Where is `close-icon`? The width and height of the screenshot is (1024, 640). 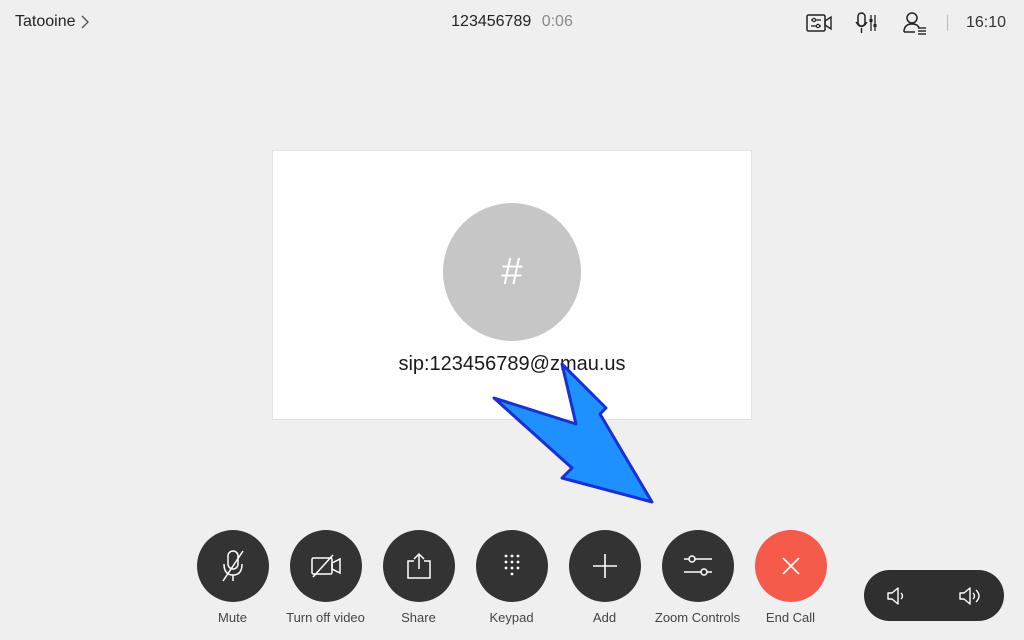
close-icon is located at coordinates (790, 566).